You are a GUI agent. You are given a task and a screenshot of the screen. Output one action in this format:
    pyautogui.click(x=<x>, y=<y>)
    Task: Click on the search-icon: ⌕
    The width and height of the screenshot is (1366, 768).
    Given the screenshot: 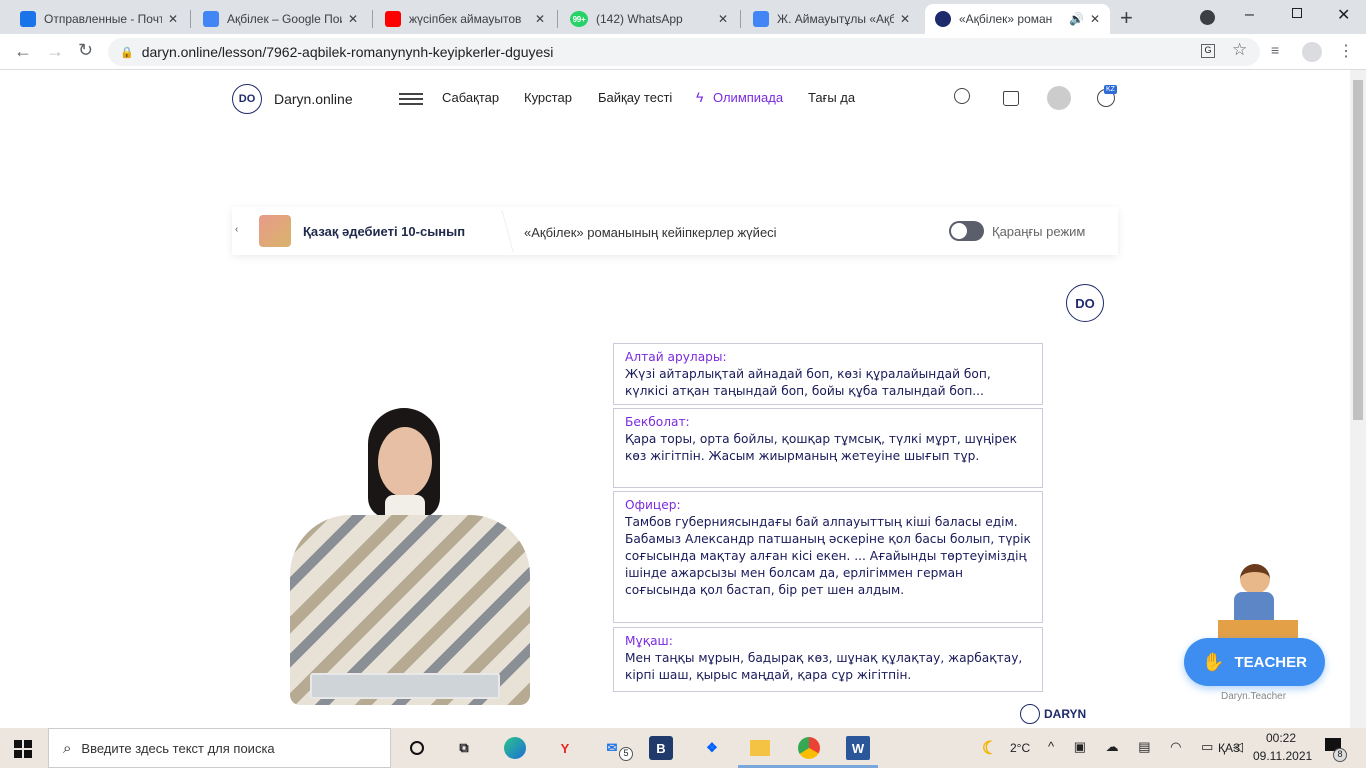 What is the action you would take?
    pyautogui.click(x=67, y=748)
    